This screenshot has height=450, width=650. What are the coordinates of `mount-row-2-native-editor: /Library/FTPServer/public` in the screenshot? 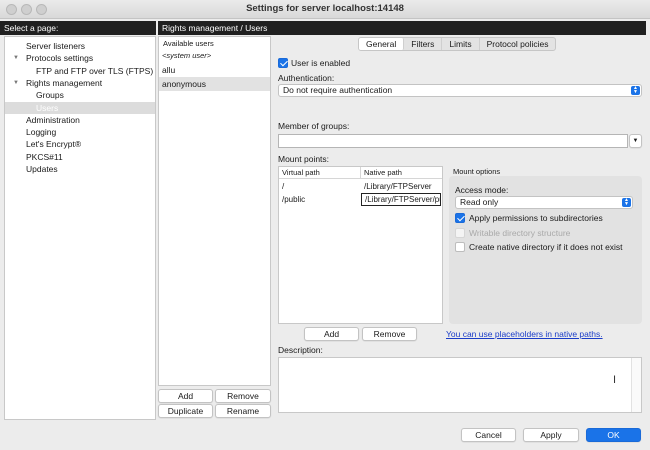 It's located at (401, 199).